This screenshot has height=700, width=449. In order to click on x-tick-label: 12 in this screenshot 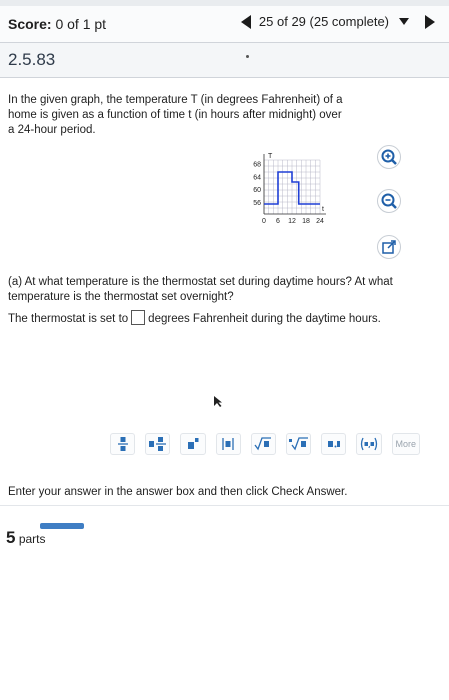, I will do `click(292, 221)`.